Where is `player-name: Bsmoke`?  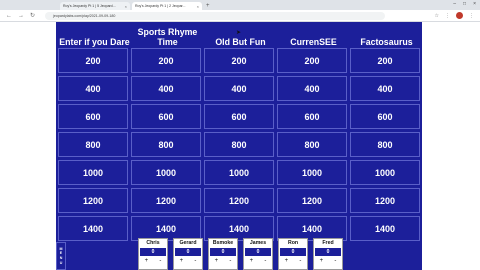
player-name: Bsmoke is located at coordinates (223, 243).